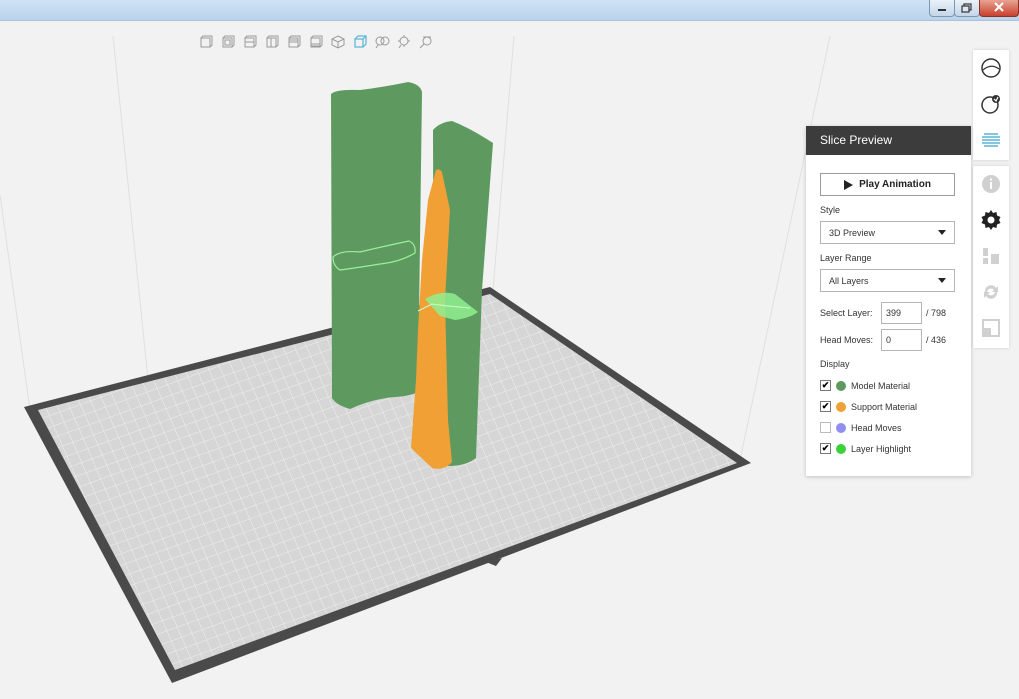 The height and width of the screenshot is (699, 1019). I want to click on support-material-checkbox: ✔, so click(825, 406).